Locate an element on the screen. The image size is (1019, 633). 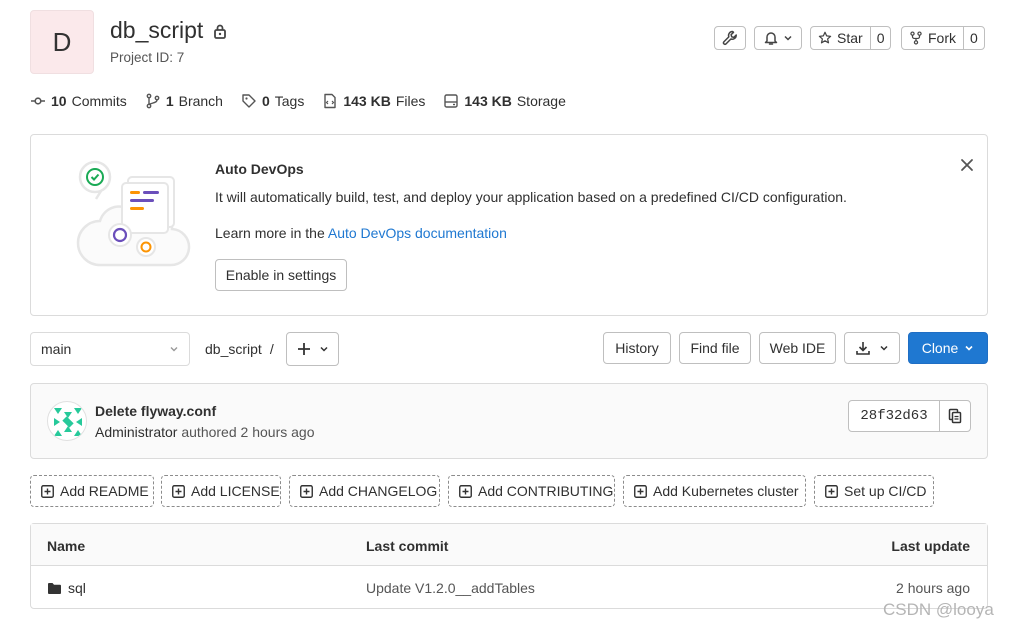
notification-dropdown is located at coordinates (778, 38).